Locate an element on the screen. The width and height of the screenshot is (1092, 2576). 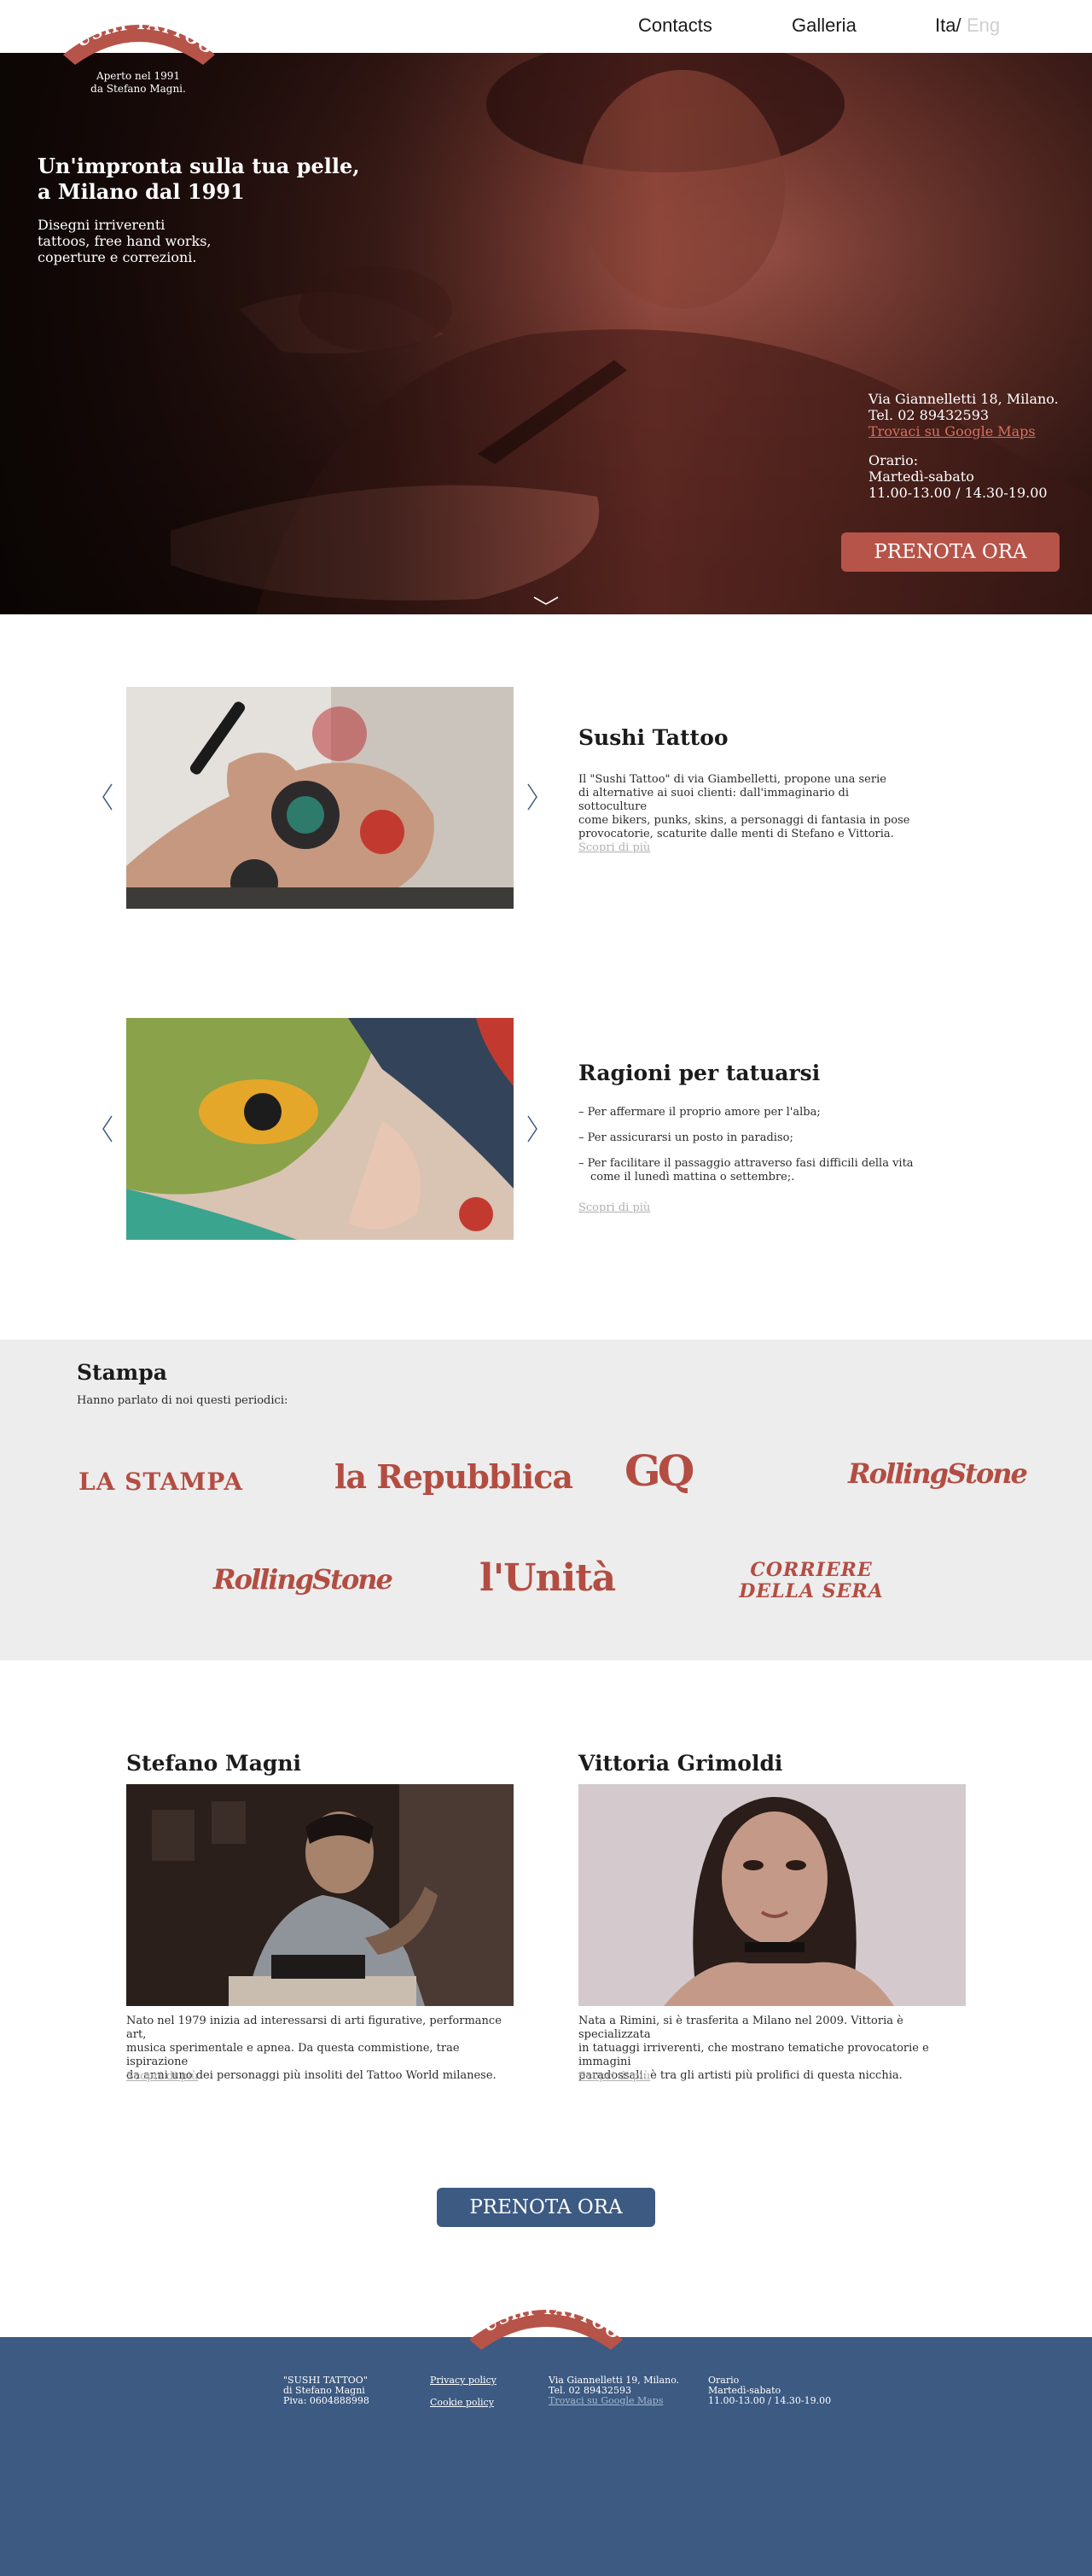
tagline-line: Aperto nel 1991 is located at coordinates (139, 76).